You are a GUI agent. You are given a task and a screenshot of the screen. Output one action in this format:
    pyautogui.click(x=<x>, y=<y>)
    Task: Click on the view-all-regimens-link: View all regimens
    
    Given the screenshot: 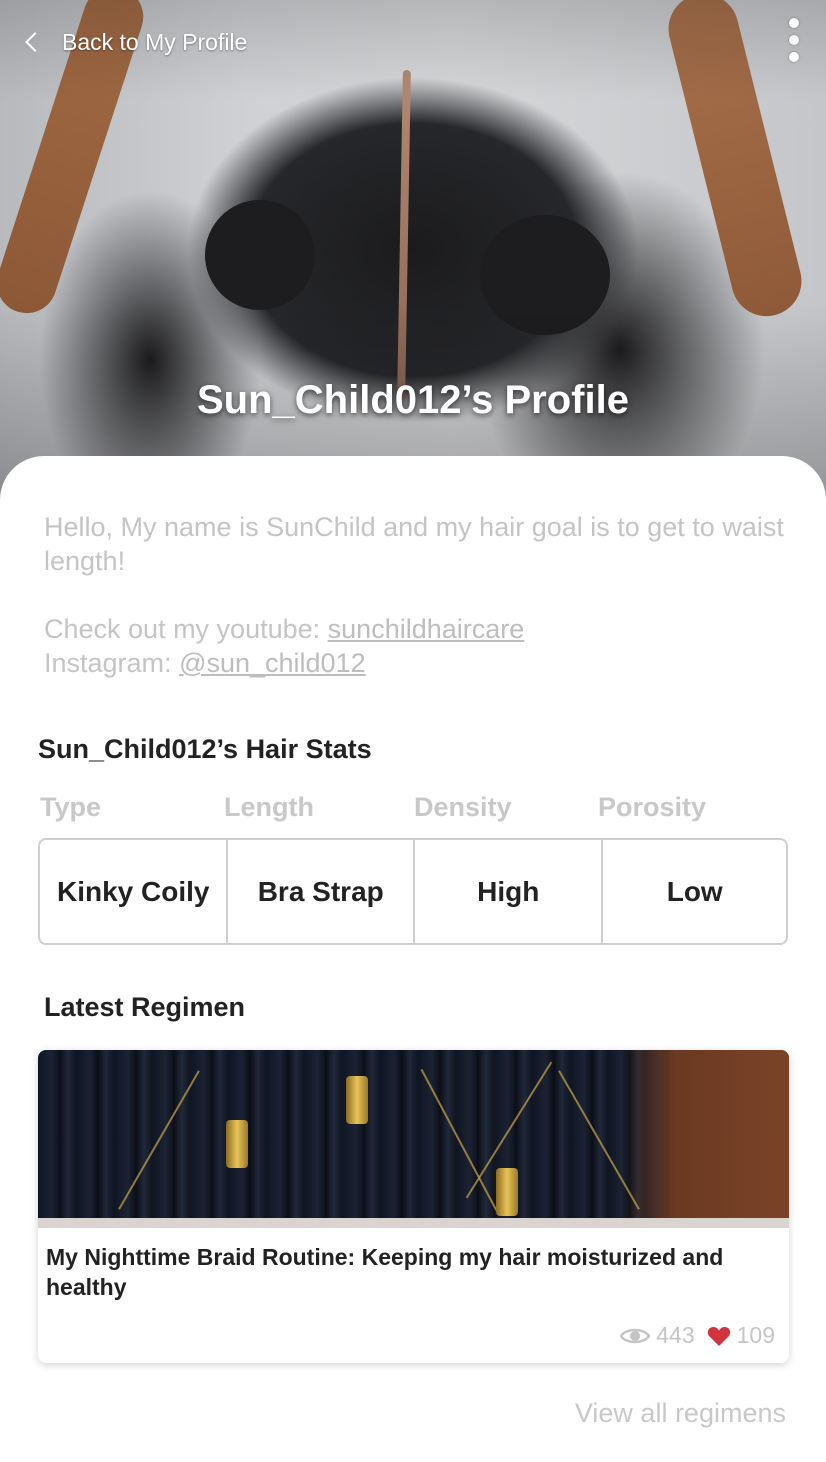 What is the action you would take?
    pyautogui.click(x=680, y=1413)
    